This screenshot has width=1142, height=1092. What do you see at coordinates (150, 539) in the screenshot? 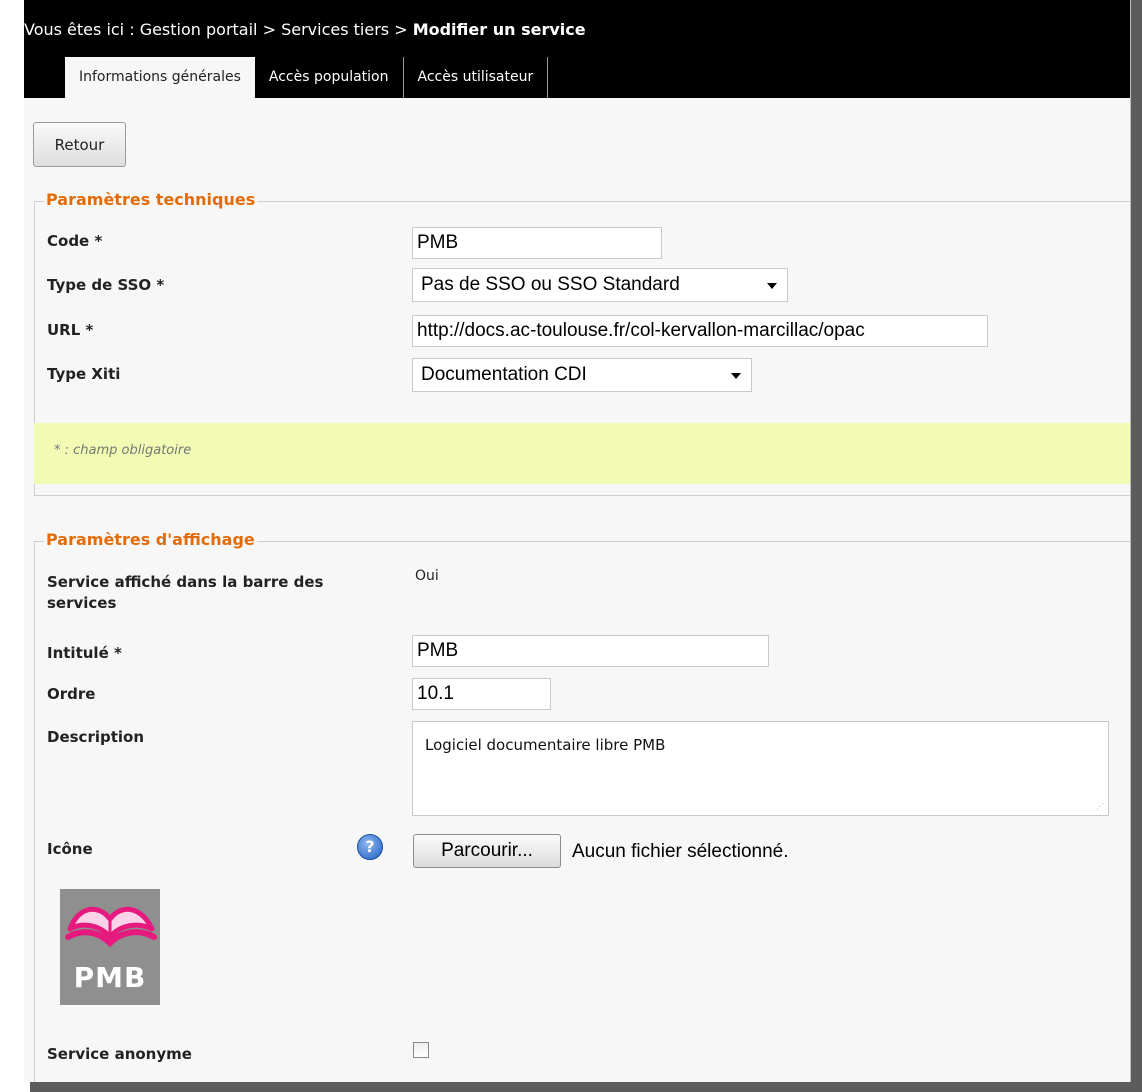
I see `display-parameters-legend: Paramètres d'affichage` at bounding box center [150, 539].